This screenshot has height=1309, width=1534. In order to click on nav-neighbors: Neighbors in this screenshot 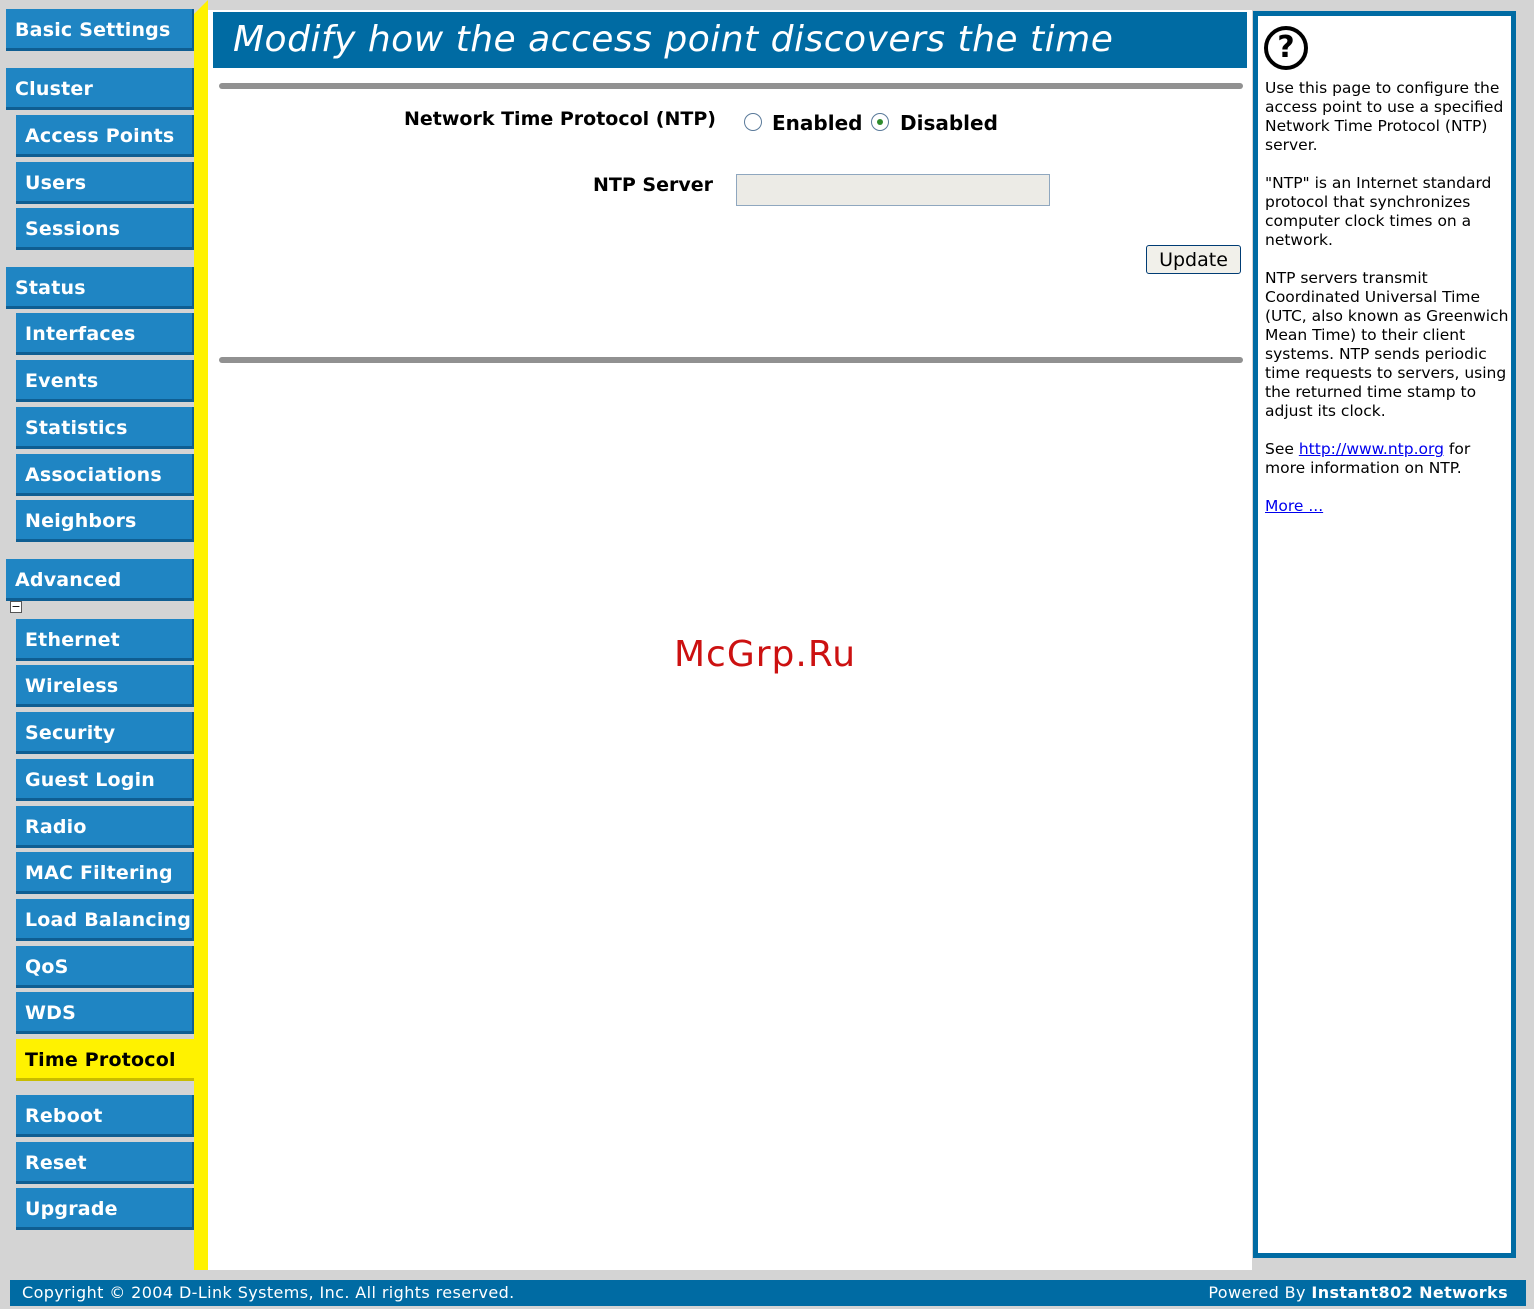, I will do `click(105, 521)`.